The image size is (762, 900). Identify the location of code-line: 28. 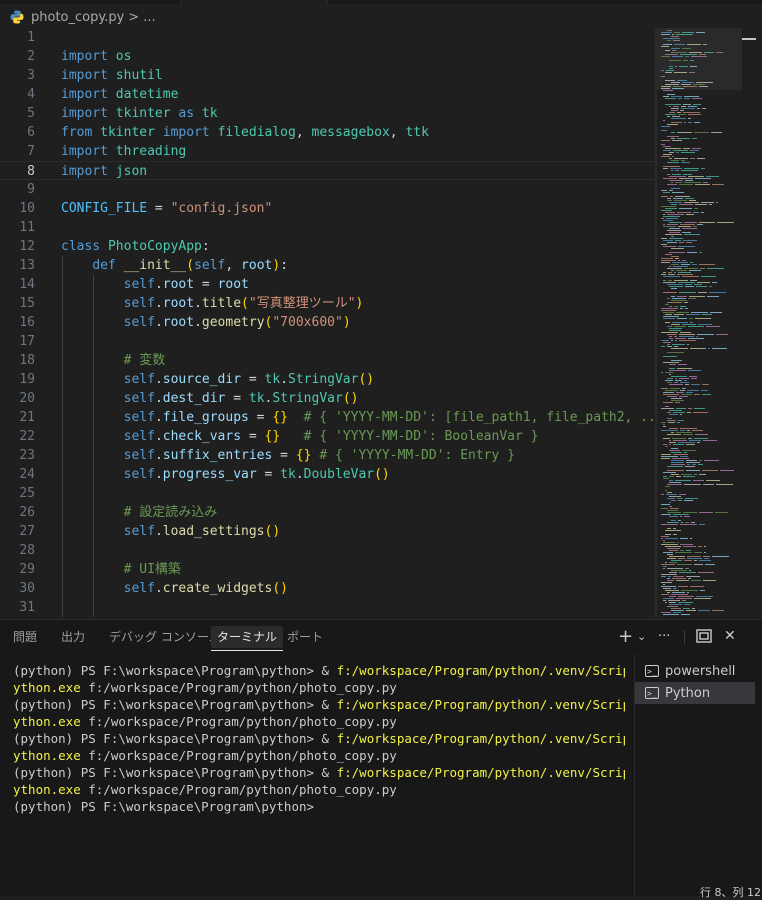
(327, 550).